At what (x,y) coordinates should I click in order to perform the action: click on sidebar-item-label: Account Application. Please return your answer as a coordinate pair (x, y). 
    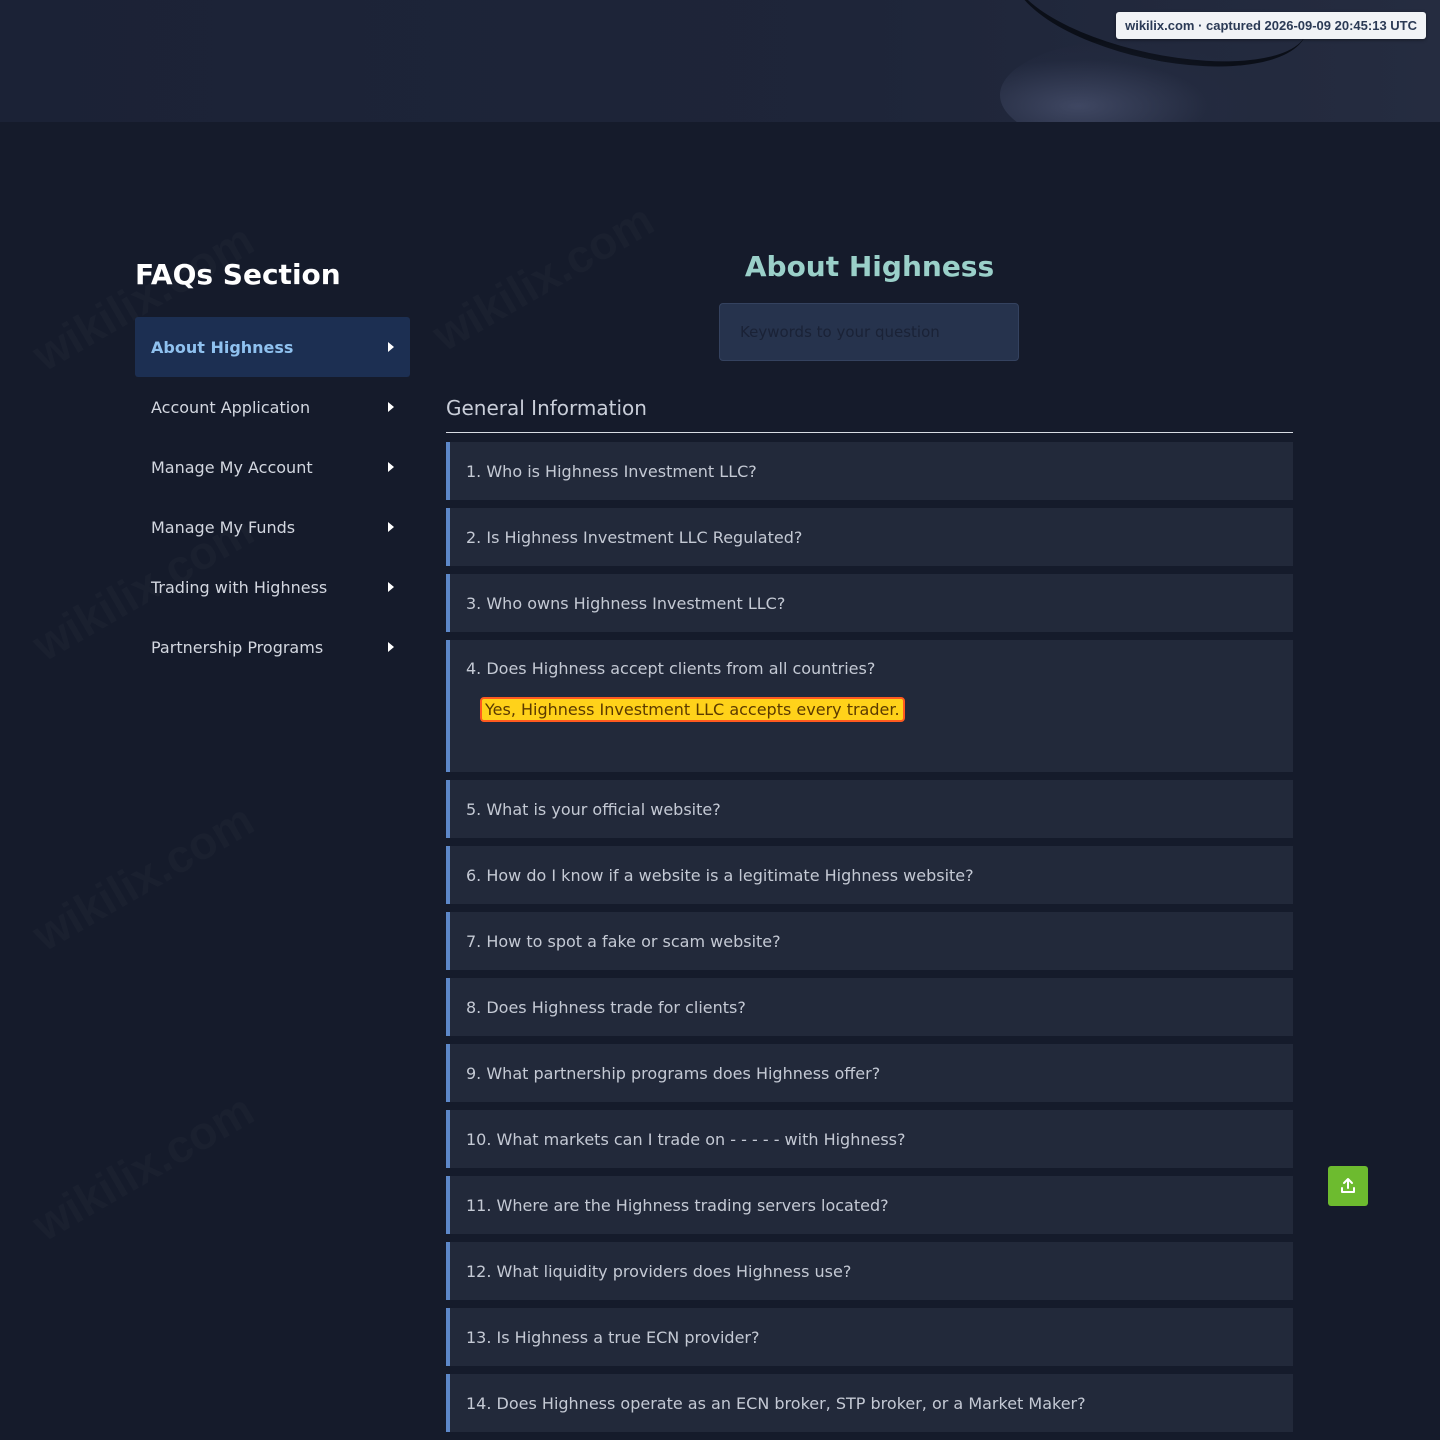
    Looking at the image, I should click on (231, 407).